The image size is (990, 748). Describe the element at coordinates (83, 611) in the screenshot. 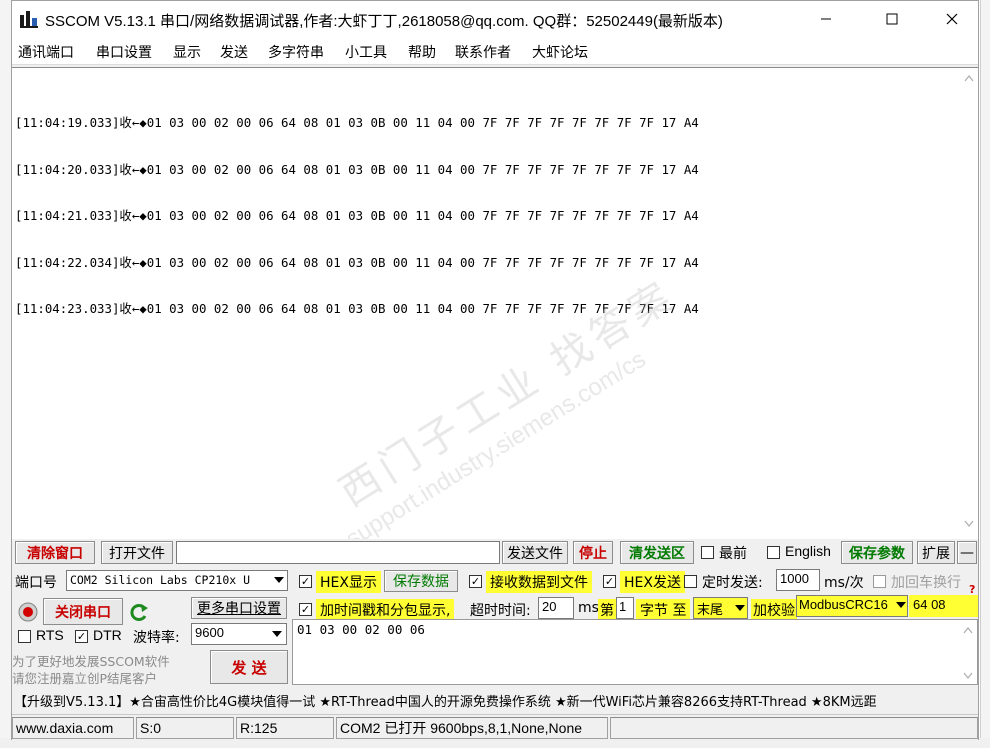

I see `close-port-button: 关闭串口` at that location.